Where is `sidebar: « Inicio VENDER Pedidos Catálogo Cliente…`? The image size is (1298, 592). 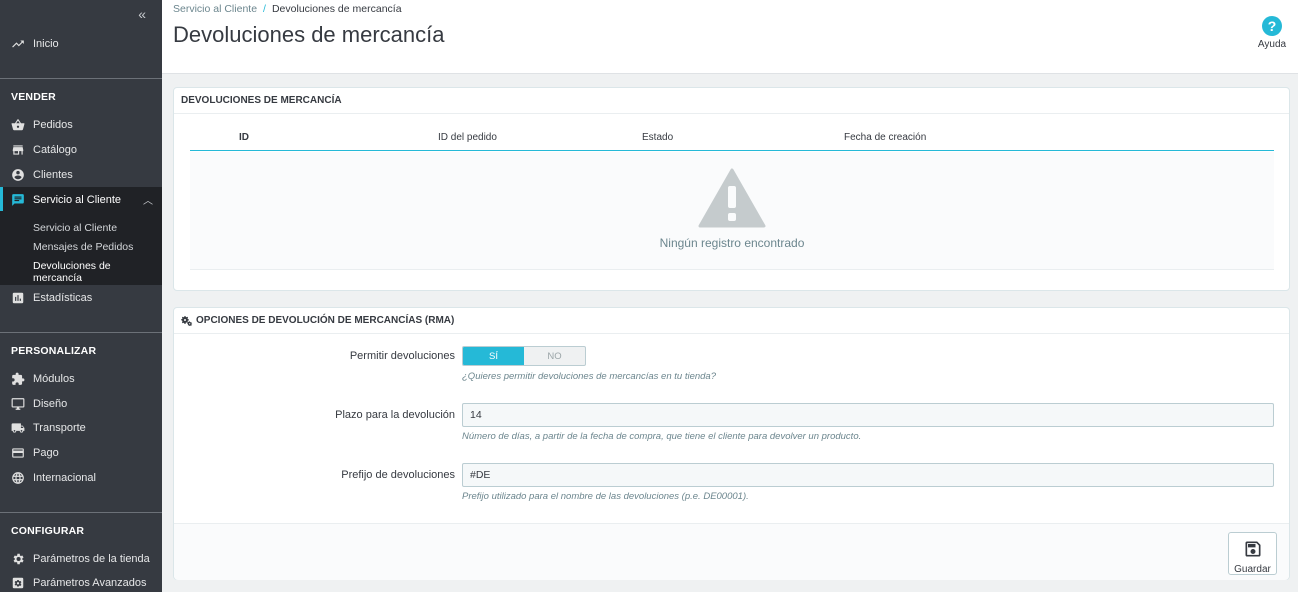
sidebar: « Inicio VENDER Pedidos Catálogo Cliente… is located at coordinates (81, 296).